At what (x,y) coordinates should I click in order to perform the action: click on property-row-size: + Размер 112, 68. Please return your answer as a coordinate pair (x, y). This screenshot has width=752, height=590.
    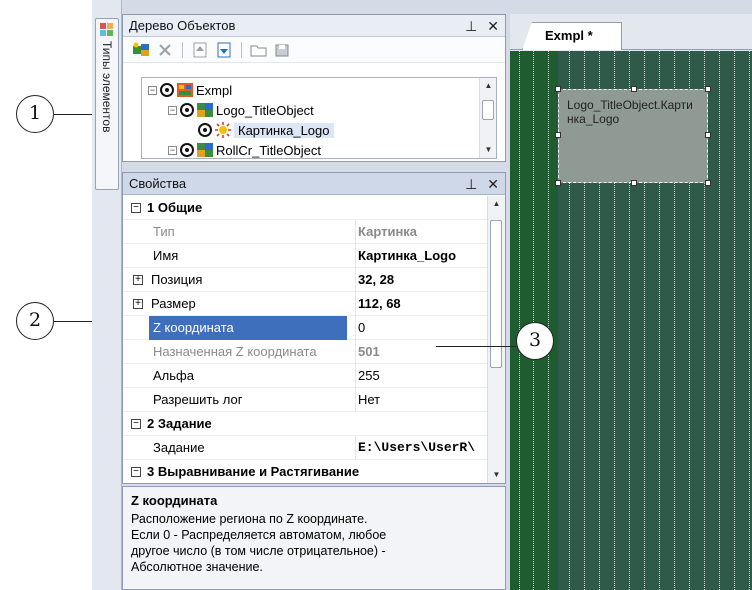
    Looking at the image, I should click on (306, 304).